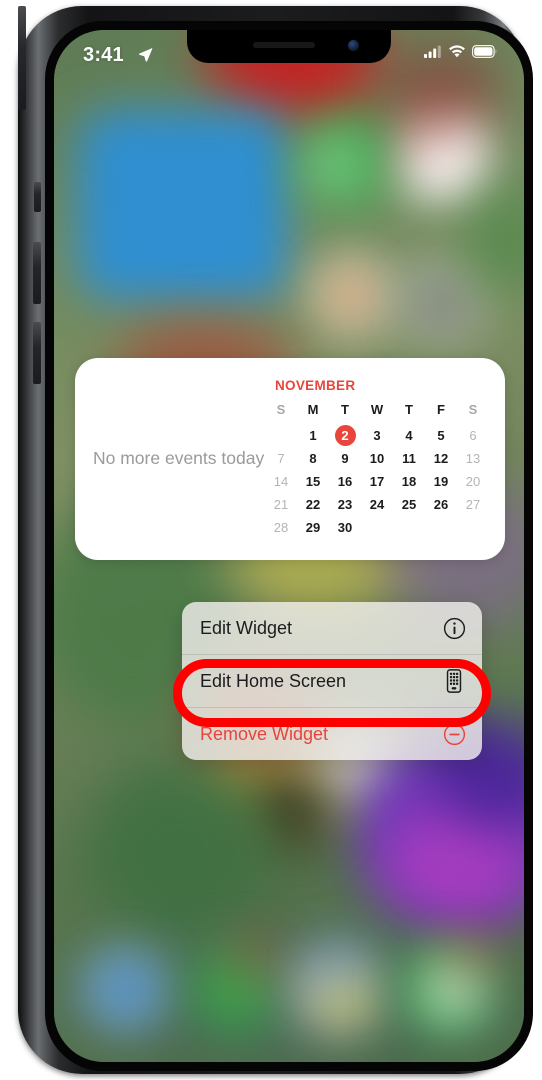 The height and width of the screenshot is (1080, 542). What do you see at coordinates (103, 55) in the screenshot?
I see `status-bar-time: 3:41` at bounding box center [103, 55].